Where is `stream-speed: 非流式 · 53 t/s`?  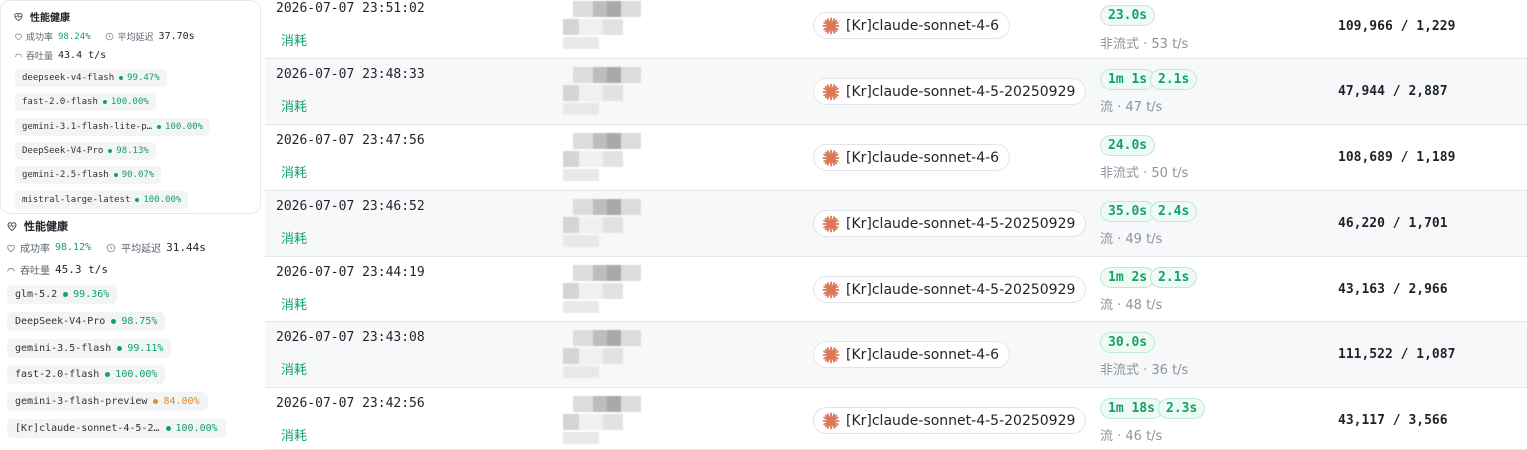 stream-speed: 非流式 · 53 t/s is located at coordinates (1144, 44).